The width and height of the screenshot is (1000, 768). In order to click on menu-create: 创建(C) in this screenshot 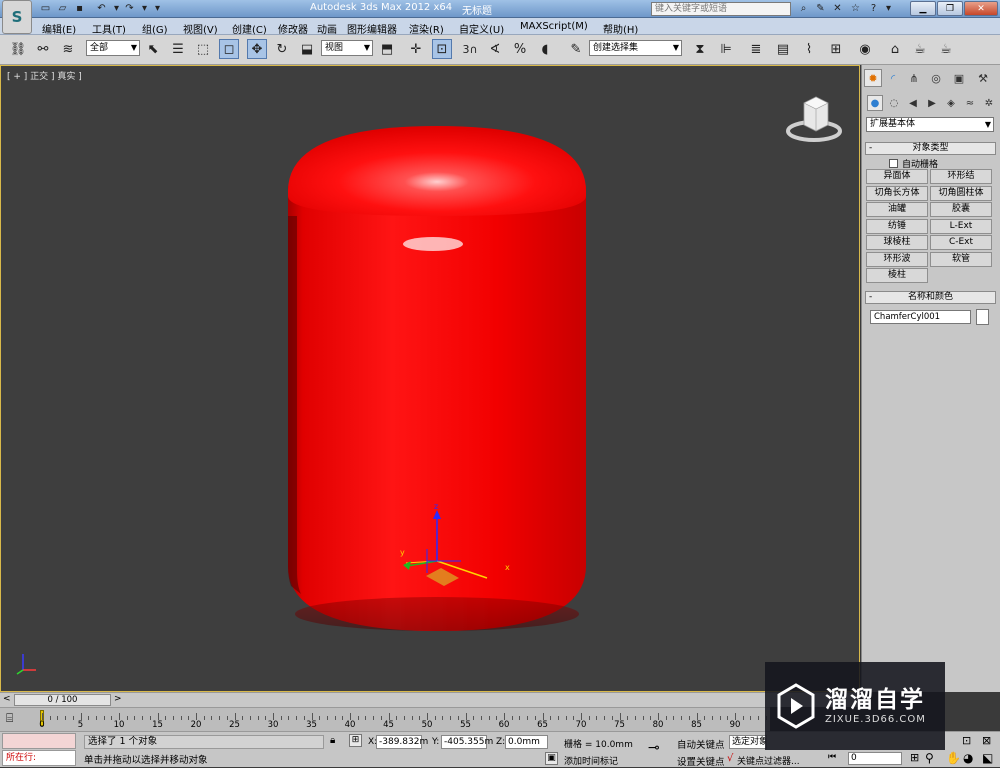, I will do `click(249, 28)`.